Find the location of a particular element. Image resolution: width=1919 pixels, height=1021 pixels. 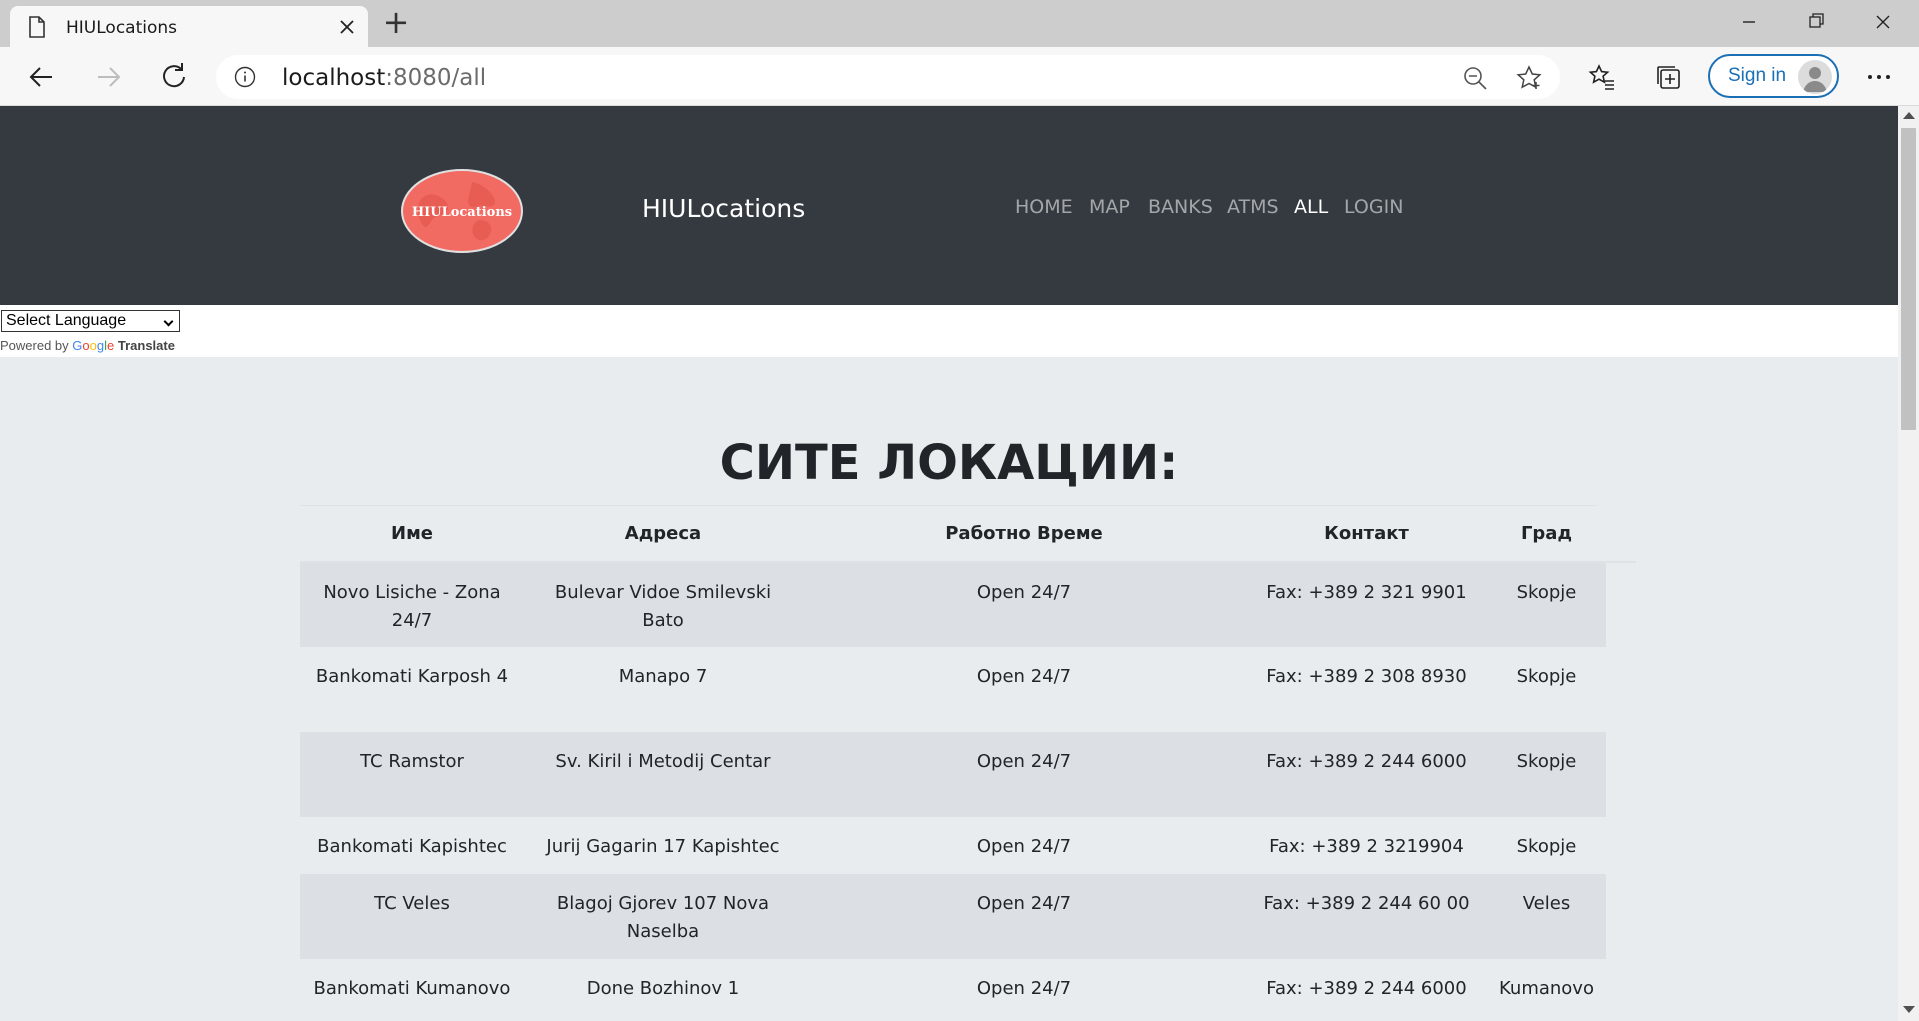

back-button is located at coordinates (42, 77).